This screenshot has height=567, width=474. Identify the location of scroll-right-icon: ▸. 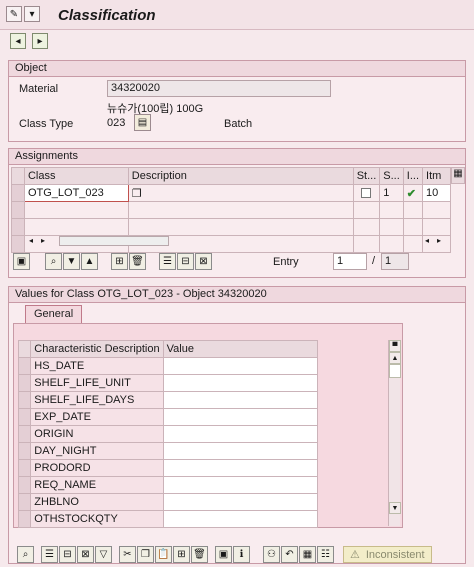
(43, 240).